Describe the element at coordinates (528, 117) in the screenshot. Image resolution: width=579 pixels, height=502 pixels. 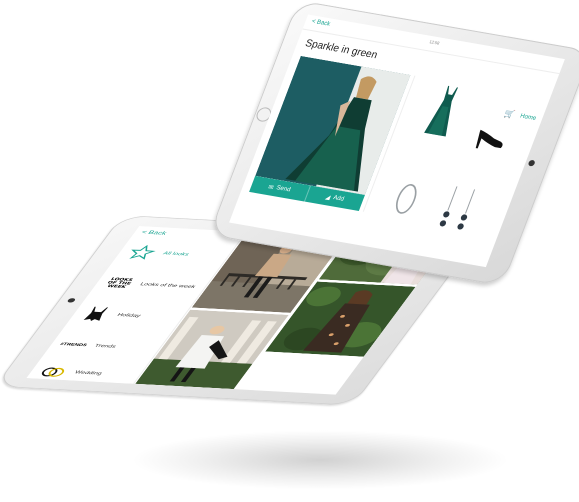
I see `home-link: Home` at that location.